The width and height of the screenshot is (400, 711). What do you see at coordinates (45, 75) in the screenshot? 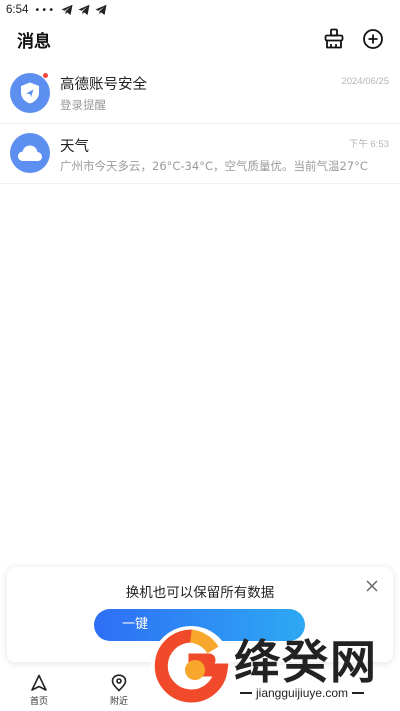
I see `unread-dot` at bounding box center [45, 75].